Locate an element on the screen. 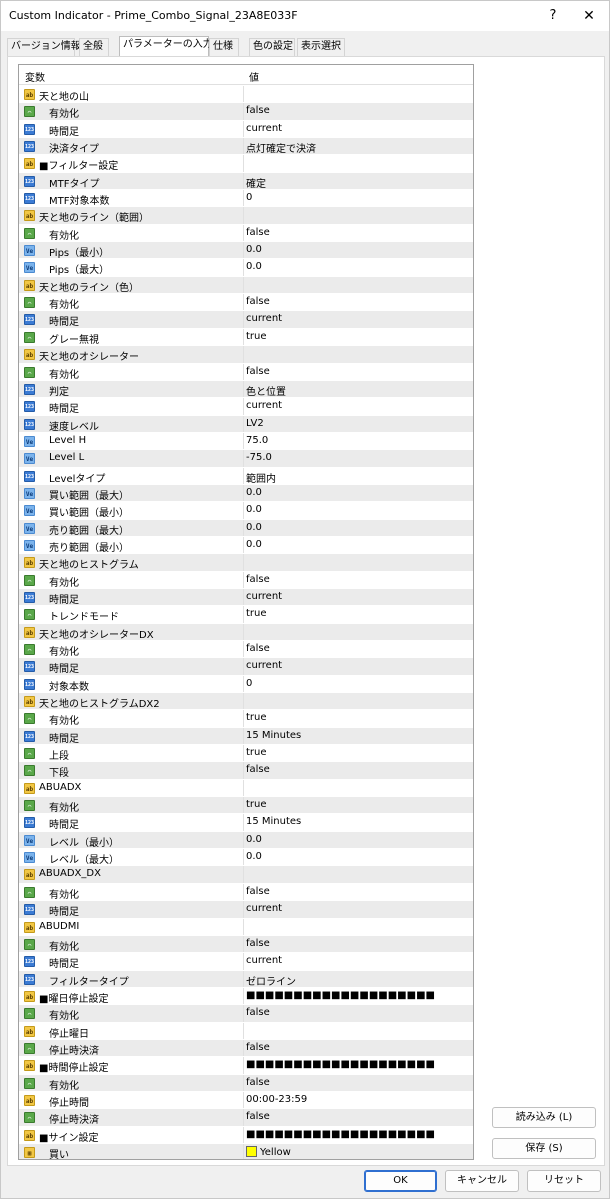 This screenshot has height=1199, width=610. parameter-row: ⌒ 停止時決済 false is located at coordinates (246, 1048).